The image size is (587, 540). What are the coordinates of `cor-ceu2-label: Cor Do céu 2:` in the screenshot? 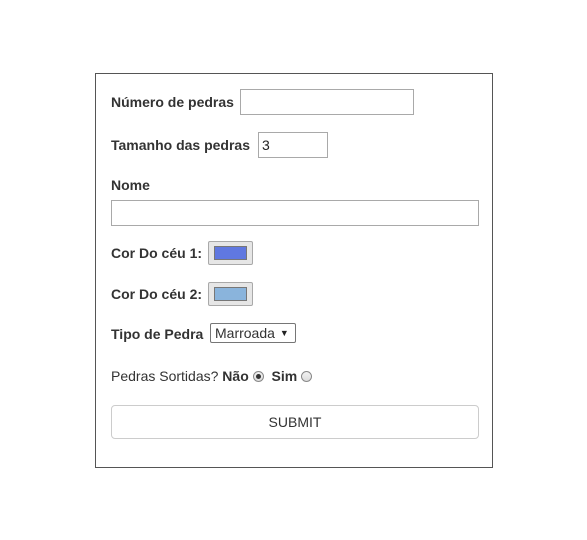 It's located at (157, 294).